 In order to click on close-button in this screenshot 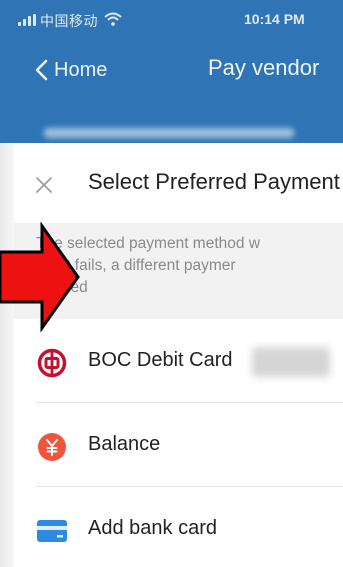, I will do `click(44, 185)`.